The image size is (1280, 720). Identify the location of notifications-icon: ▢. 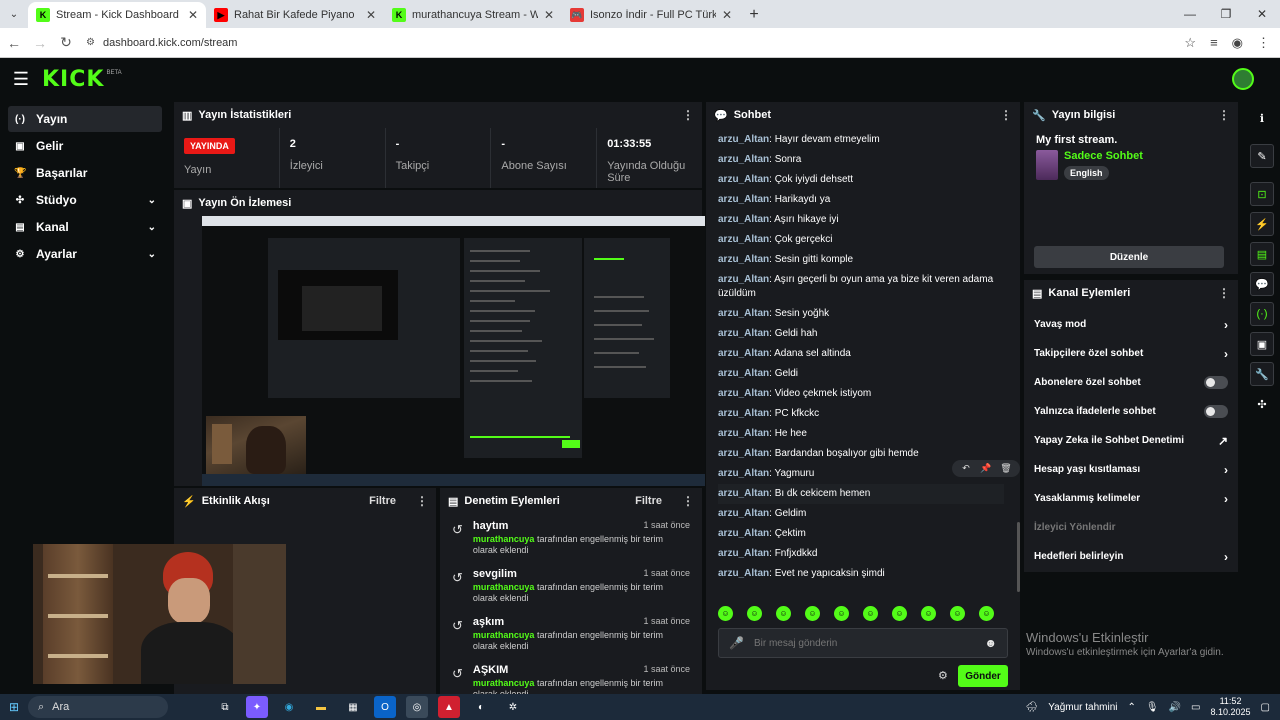
(1265, 707).